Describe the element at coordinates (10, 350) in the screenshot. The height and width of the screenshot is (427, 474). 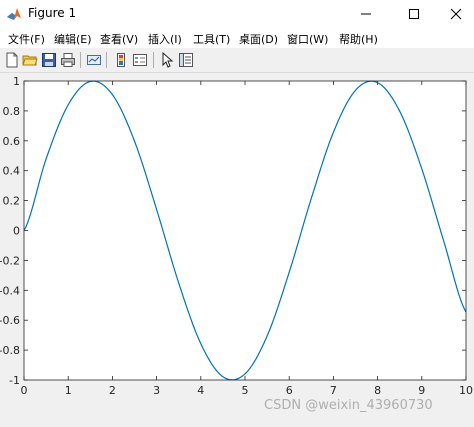
I see `y-tick-label: -0.8` at that location.